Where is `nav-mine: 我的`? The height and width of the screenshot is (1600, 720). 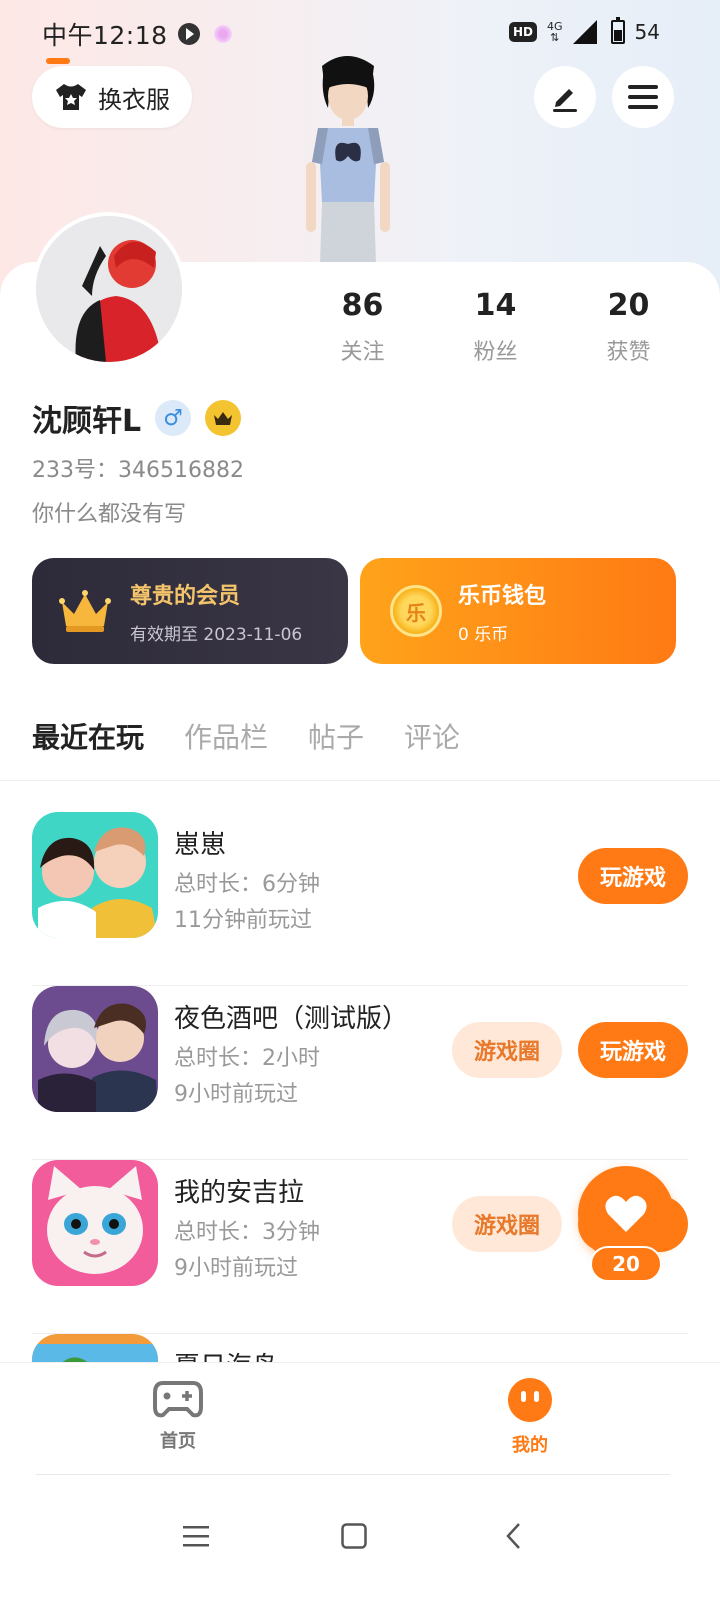 nav-mine: 我的 is located at coordinates (530, 1417).